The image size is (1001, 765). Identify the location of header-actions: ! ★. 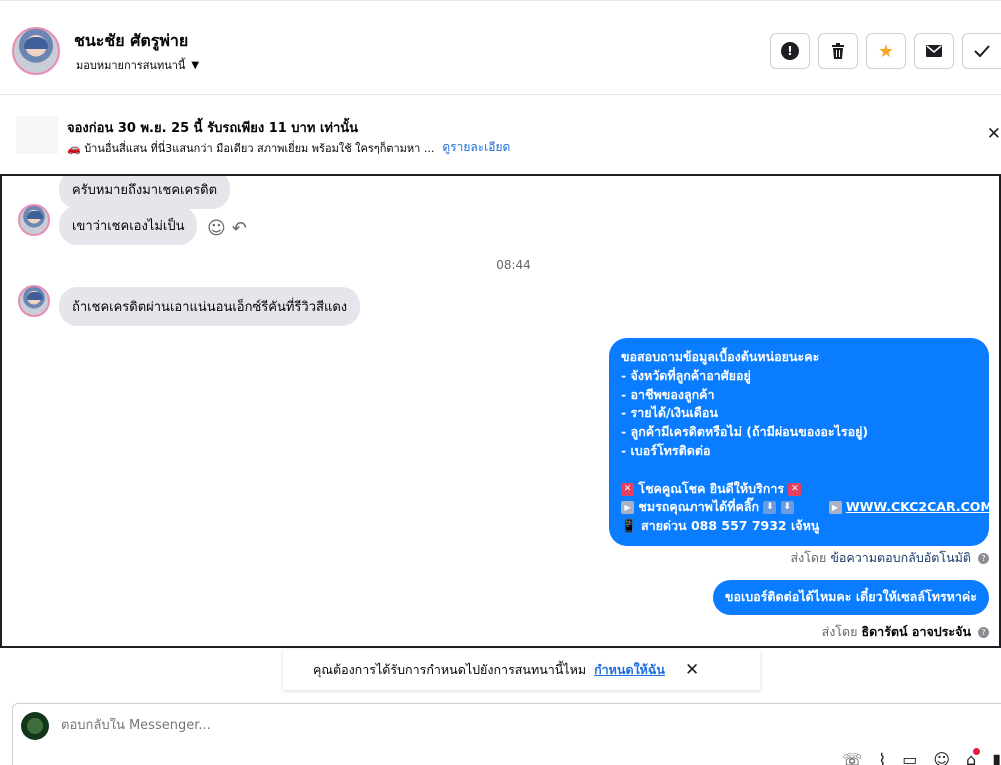
(885, 51).